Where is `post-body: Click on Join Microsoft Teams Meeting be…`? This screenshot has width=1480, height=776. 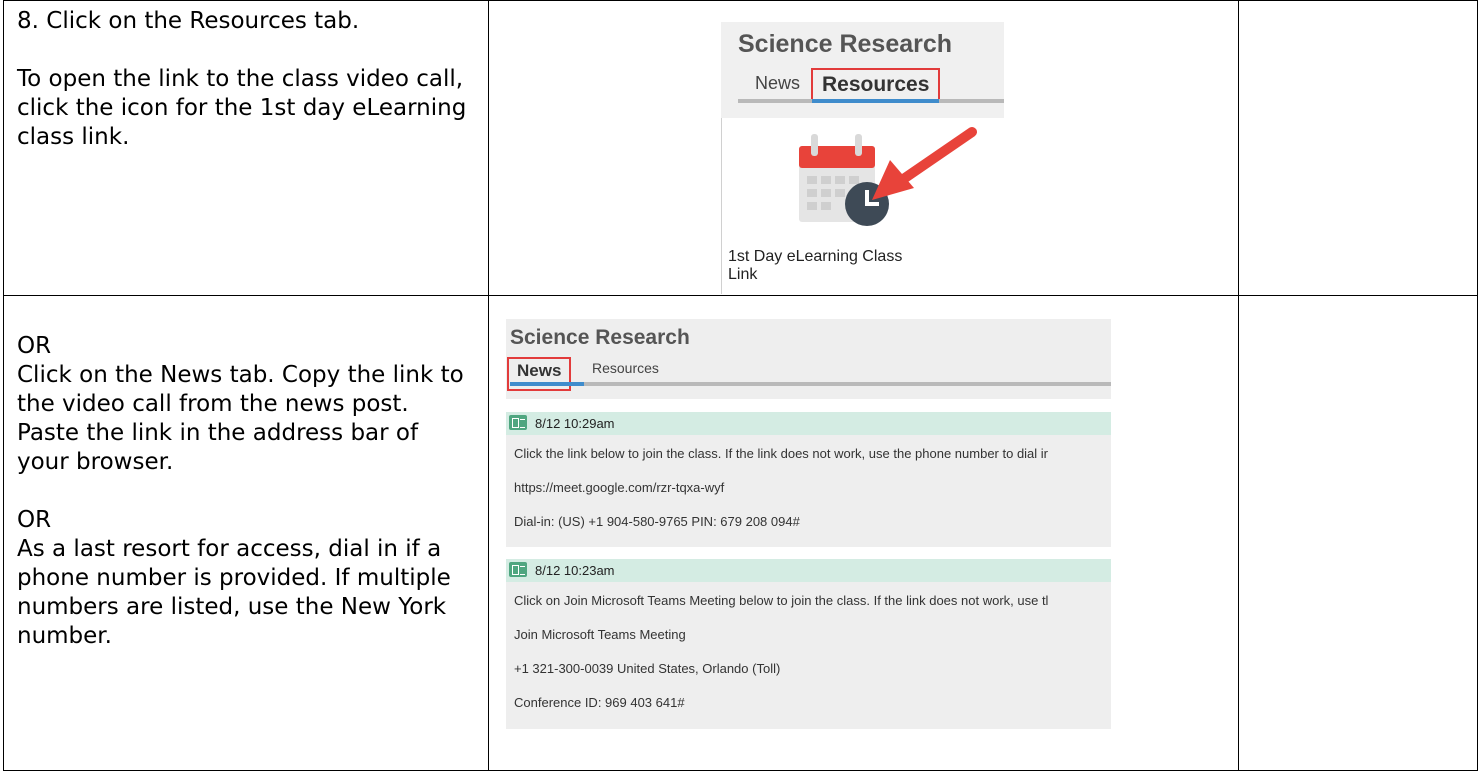 post-body: Click on Join Microsoft Teams Meeting be… is located at coordinates (808, 655).